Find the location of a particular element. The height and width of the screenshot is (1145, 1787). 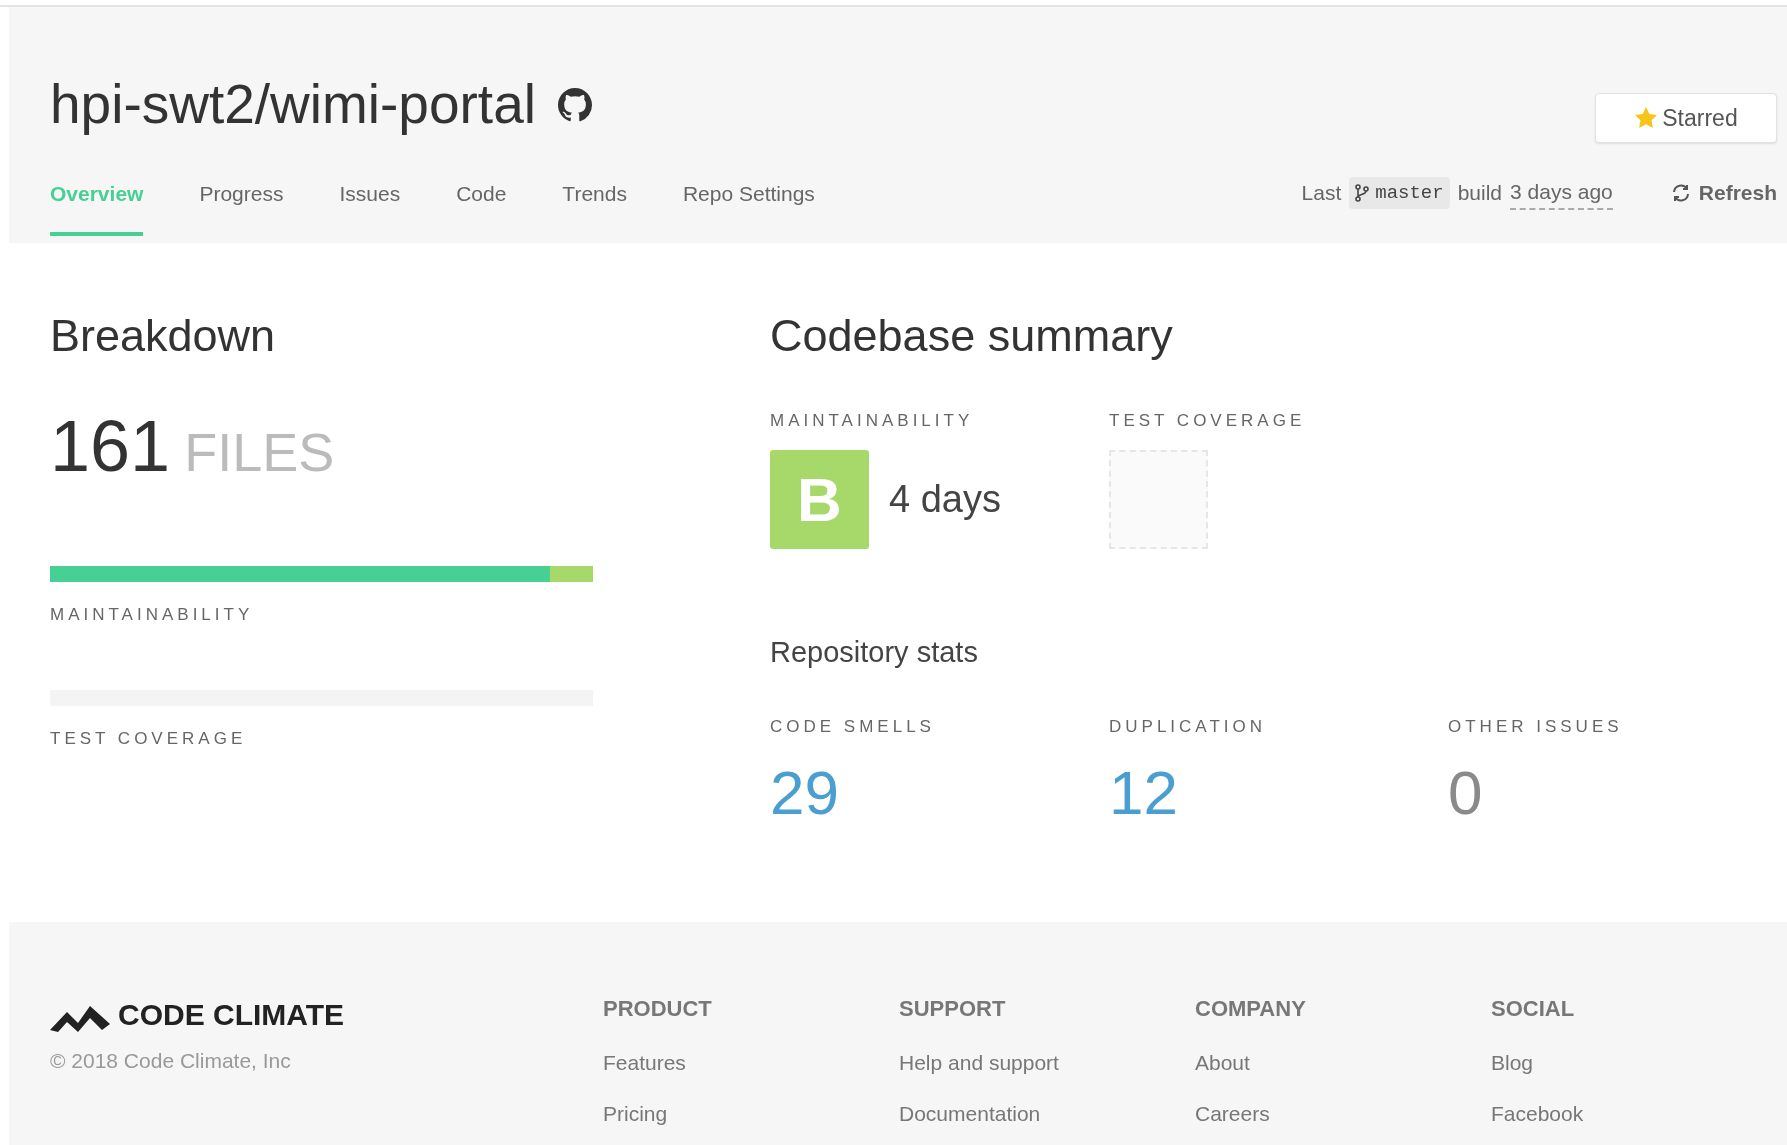

grade-badge: B is located at coordinates (819, 499).